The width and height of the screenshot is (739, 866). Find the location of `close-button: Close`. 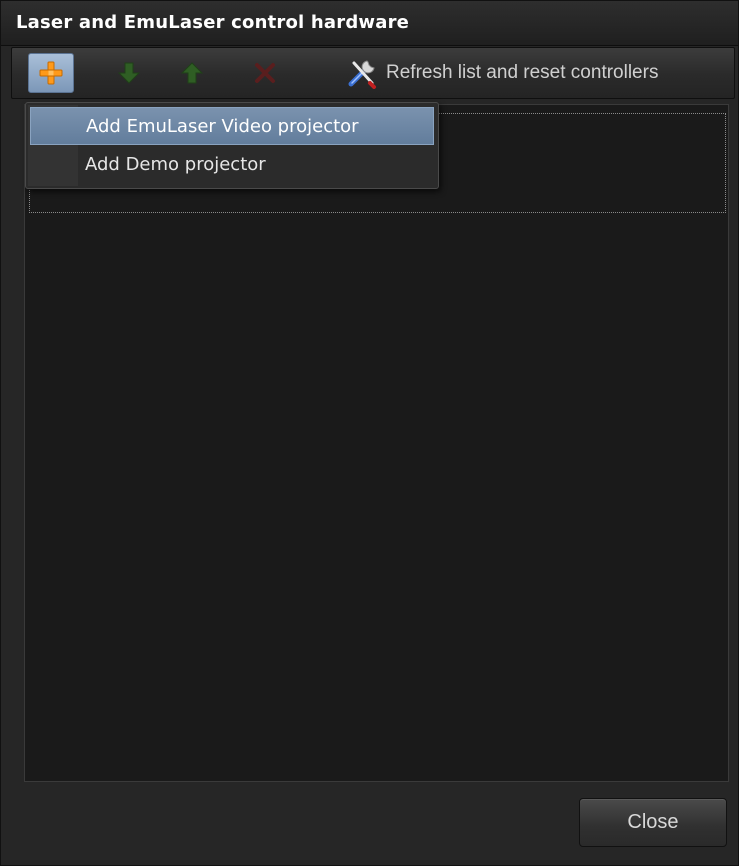

close-button: Close is located at coordinates (653, 822).